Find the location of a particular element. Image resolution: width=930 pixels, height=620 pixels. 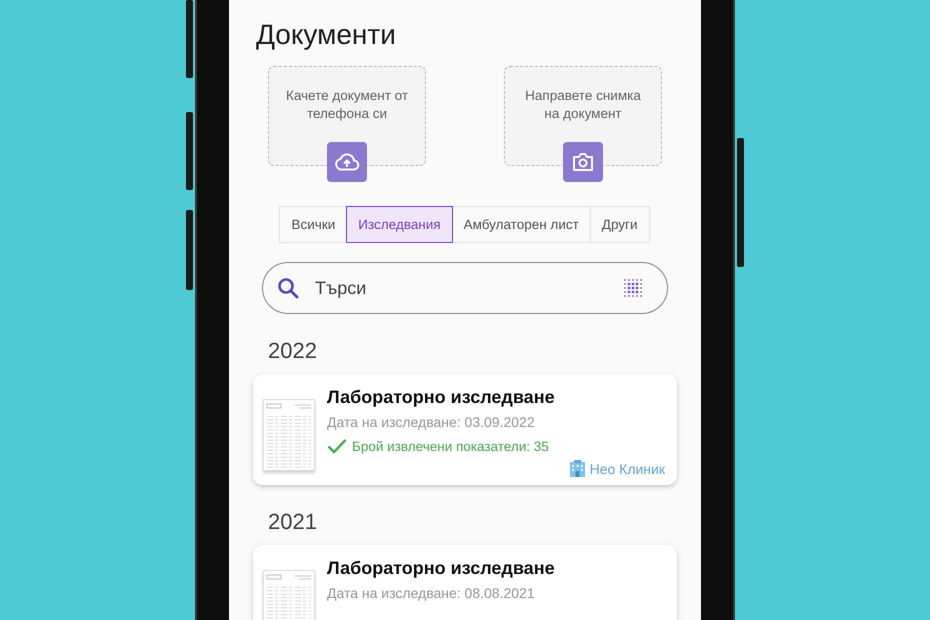

page-title: Документи is located at coordinates (326, 35).